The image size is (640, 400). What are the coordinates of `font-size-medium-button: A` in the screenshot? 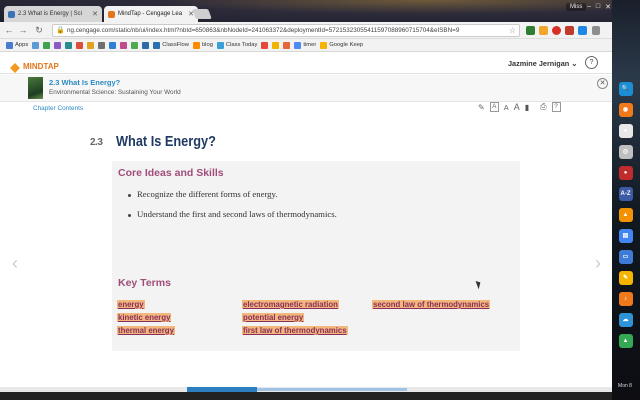 It's located at (506, 107).